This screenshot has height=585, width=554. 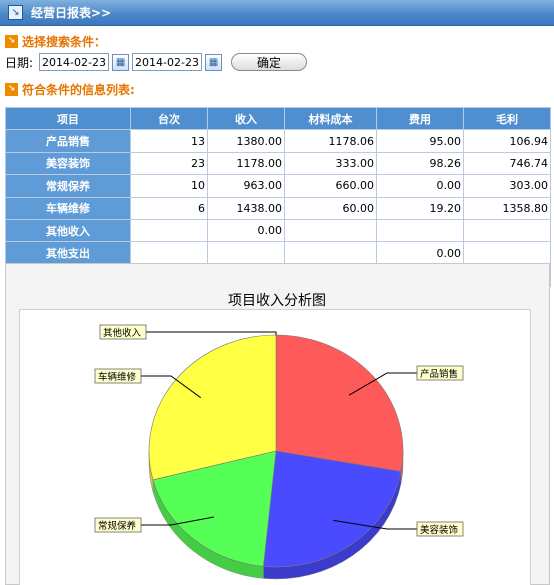 What do you see at coordinates (122, 333) in the screenshot?
I see `slice-label: 其他收入` at bounding box center [122, 333].